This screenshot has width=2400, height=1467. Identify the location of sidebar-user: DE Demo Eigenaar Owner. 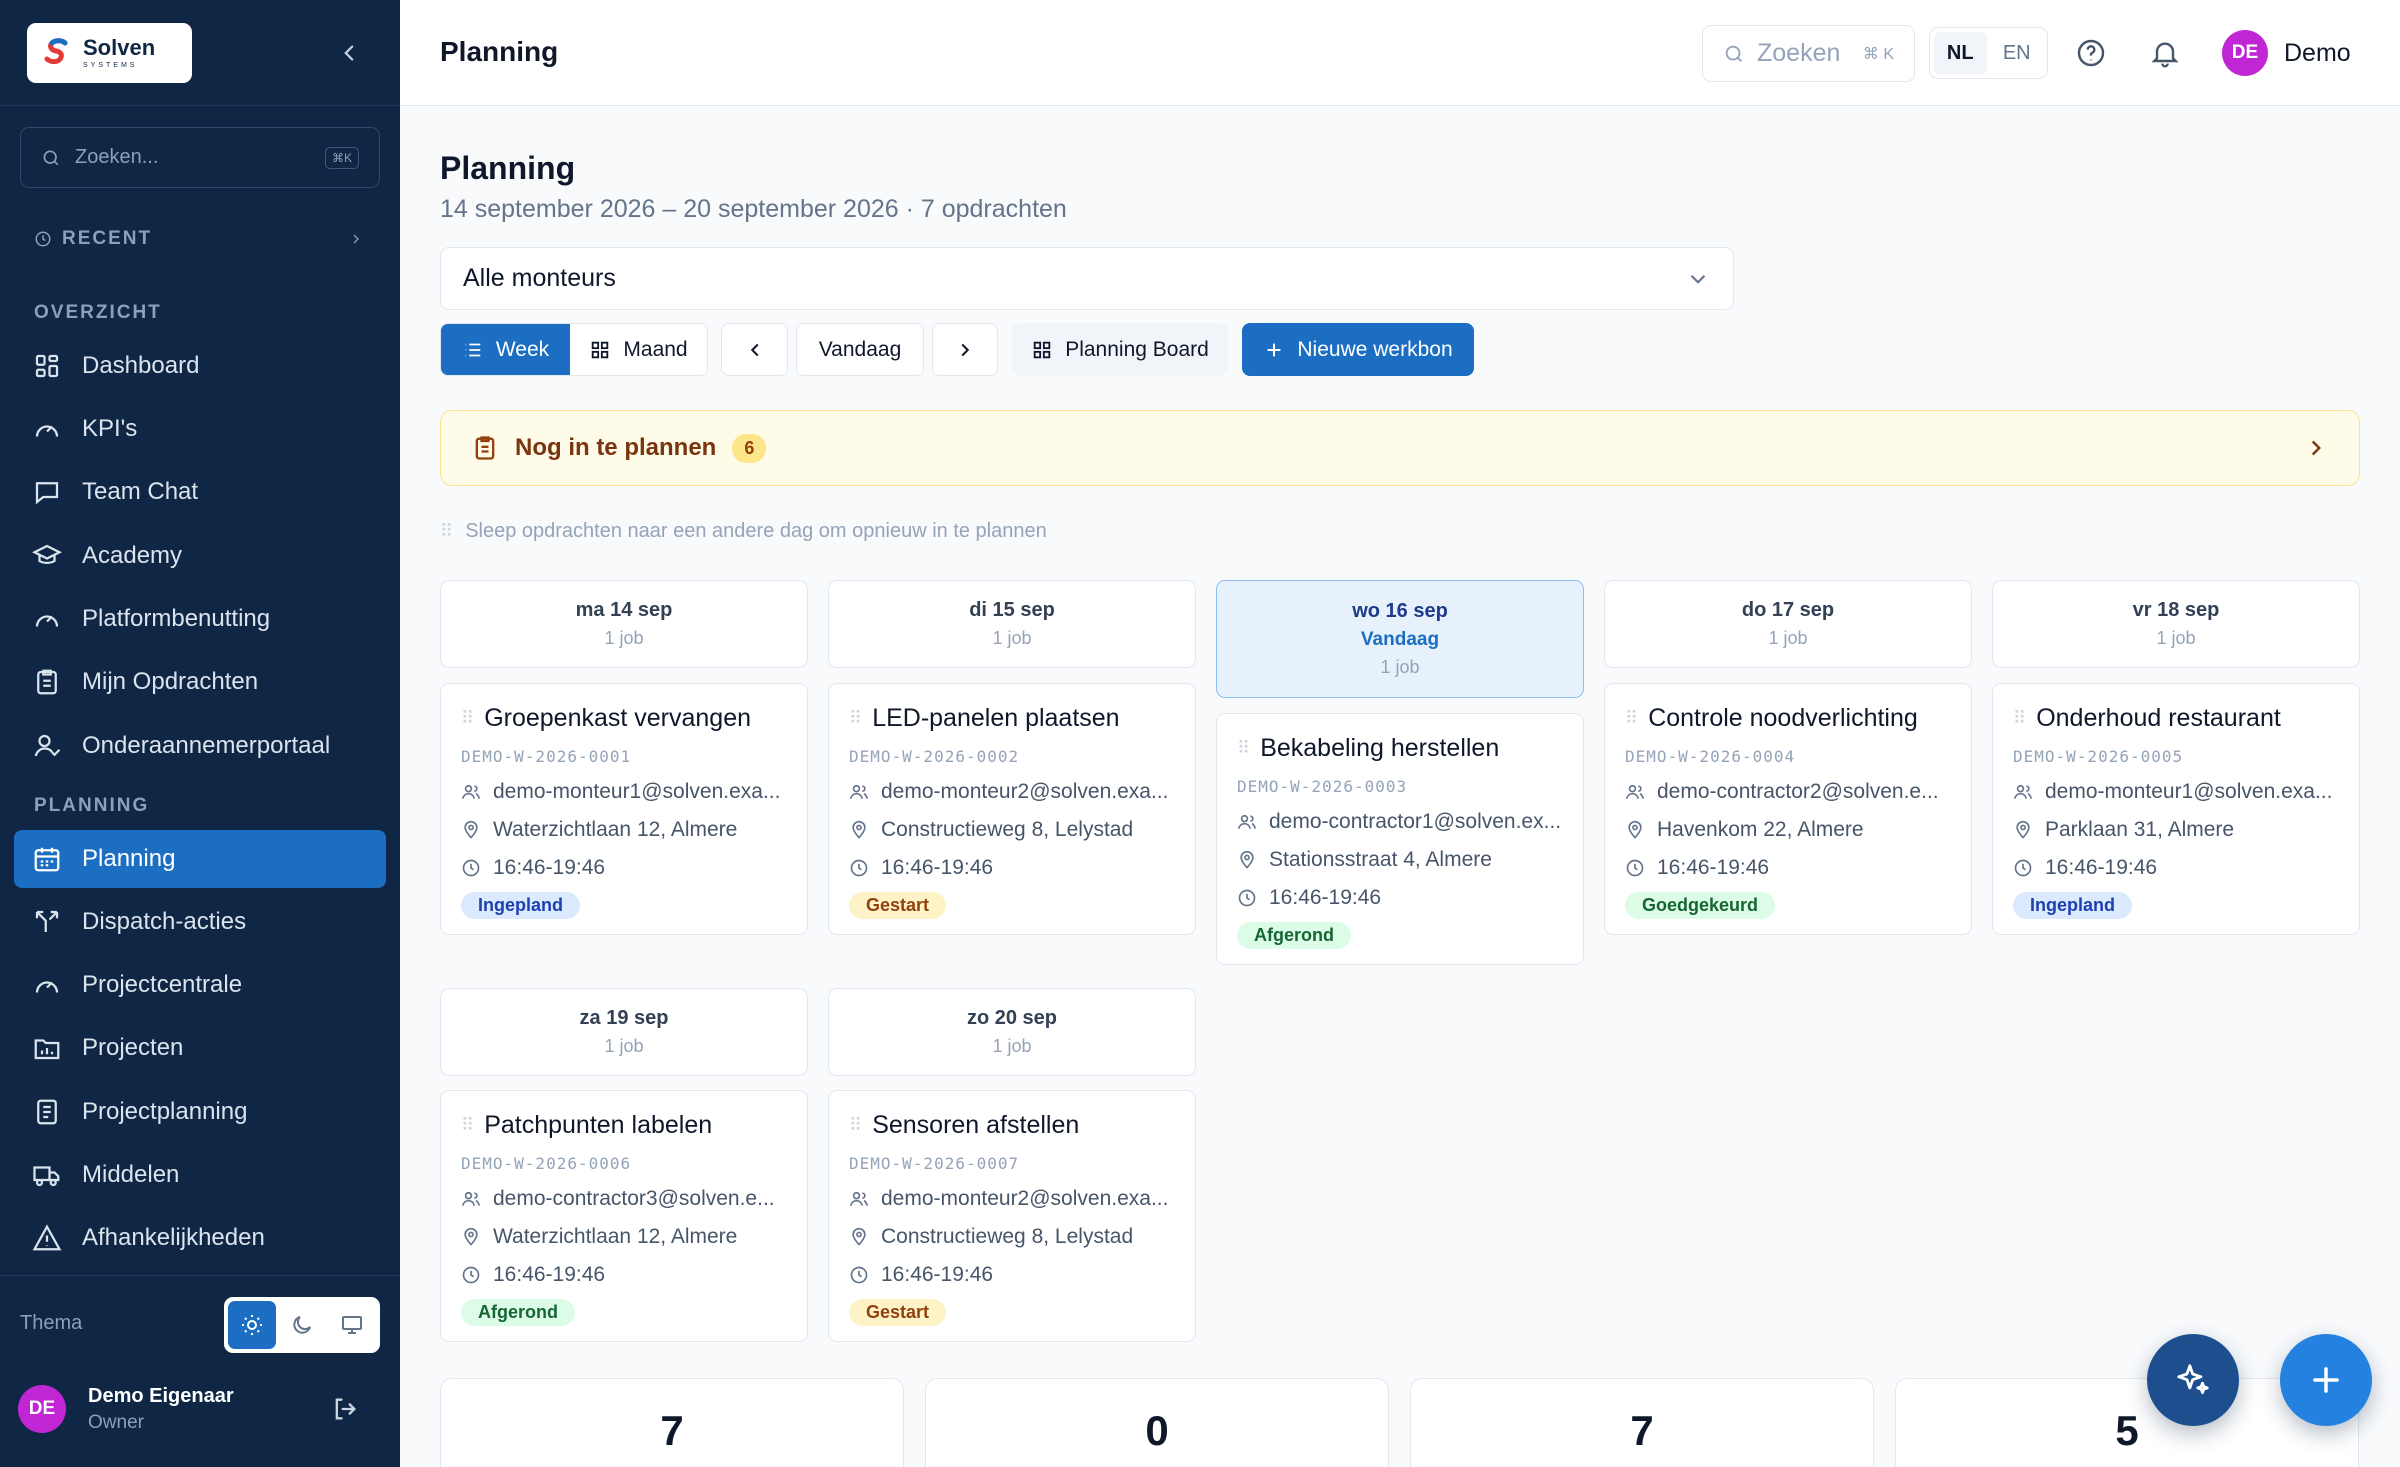
(200, 1409).